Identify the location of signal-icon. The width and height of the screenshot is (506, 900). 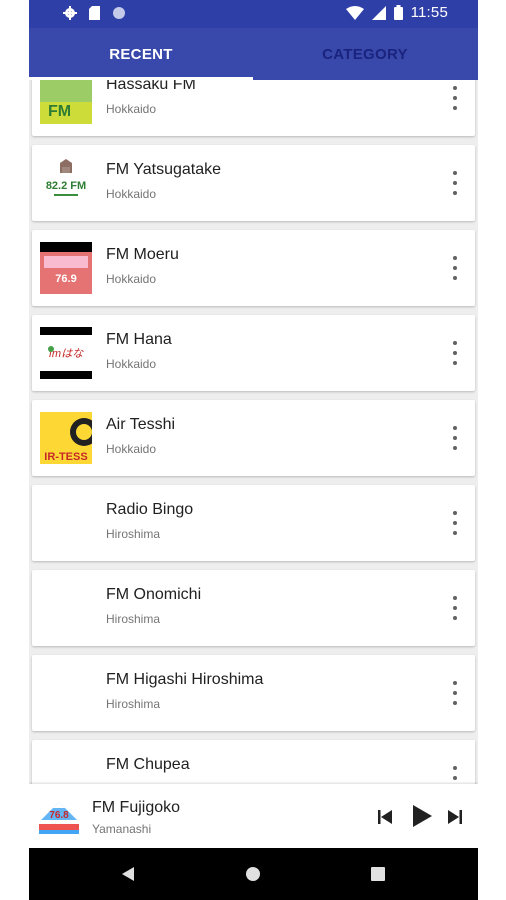
(378, 12).